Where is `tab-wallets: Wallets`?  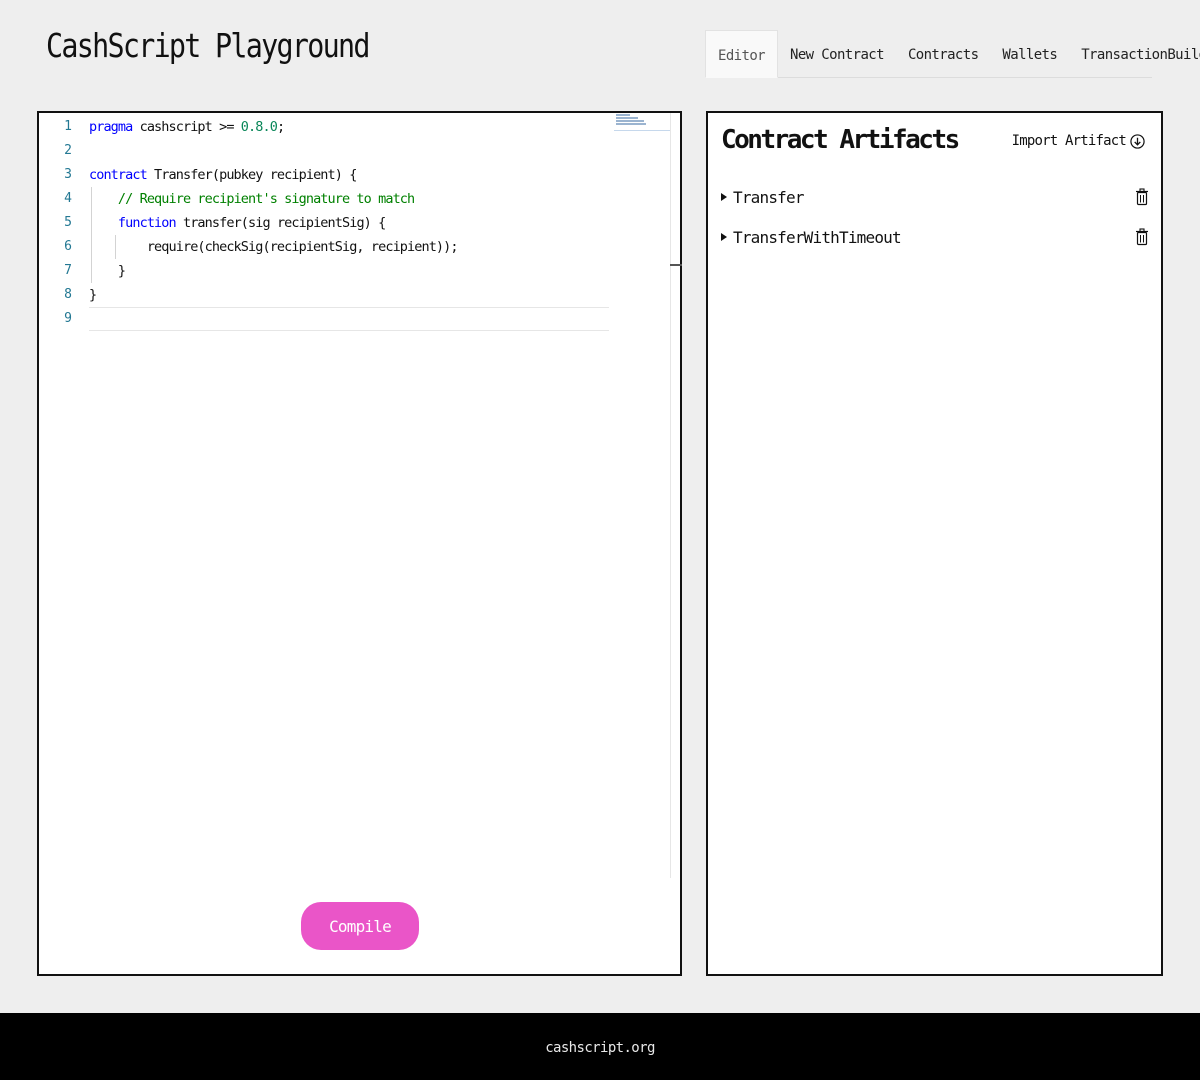 tab-wallets: Wallets is located at coordinates (1029, 54).